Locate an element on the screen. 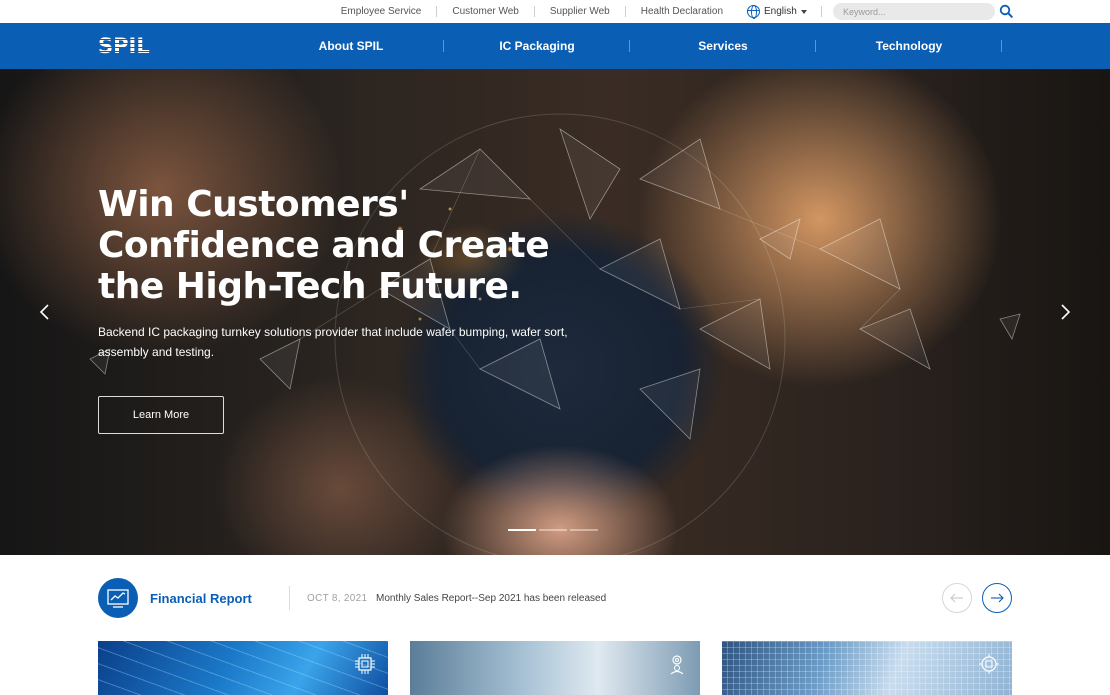  caret-down-icon is located at coordinates (803, 11).